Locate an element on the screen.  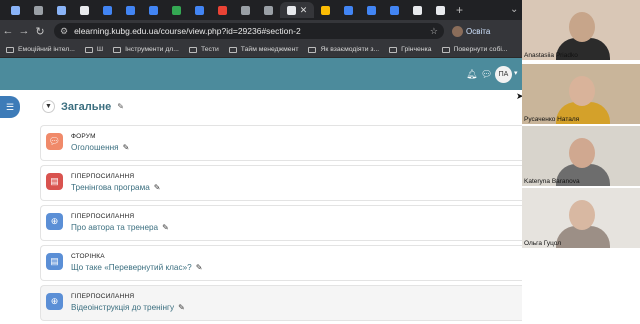
list-icon: ☰ is located at coordinates (10, 106).